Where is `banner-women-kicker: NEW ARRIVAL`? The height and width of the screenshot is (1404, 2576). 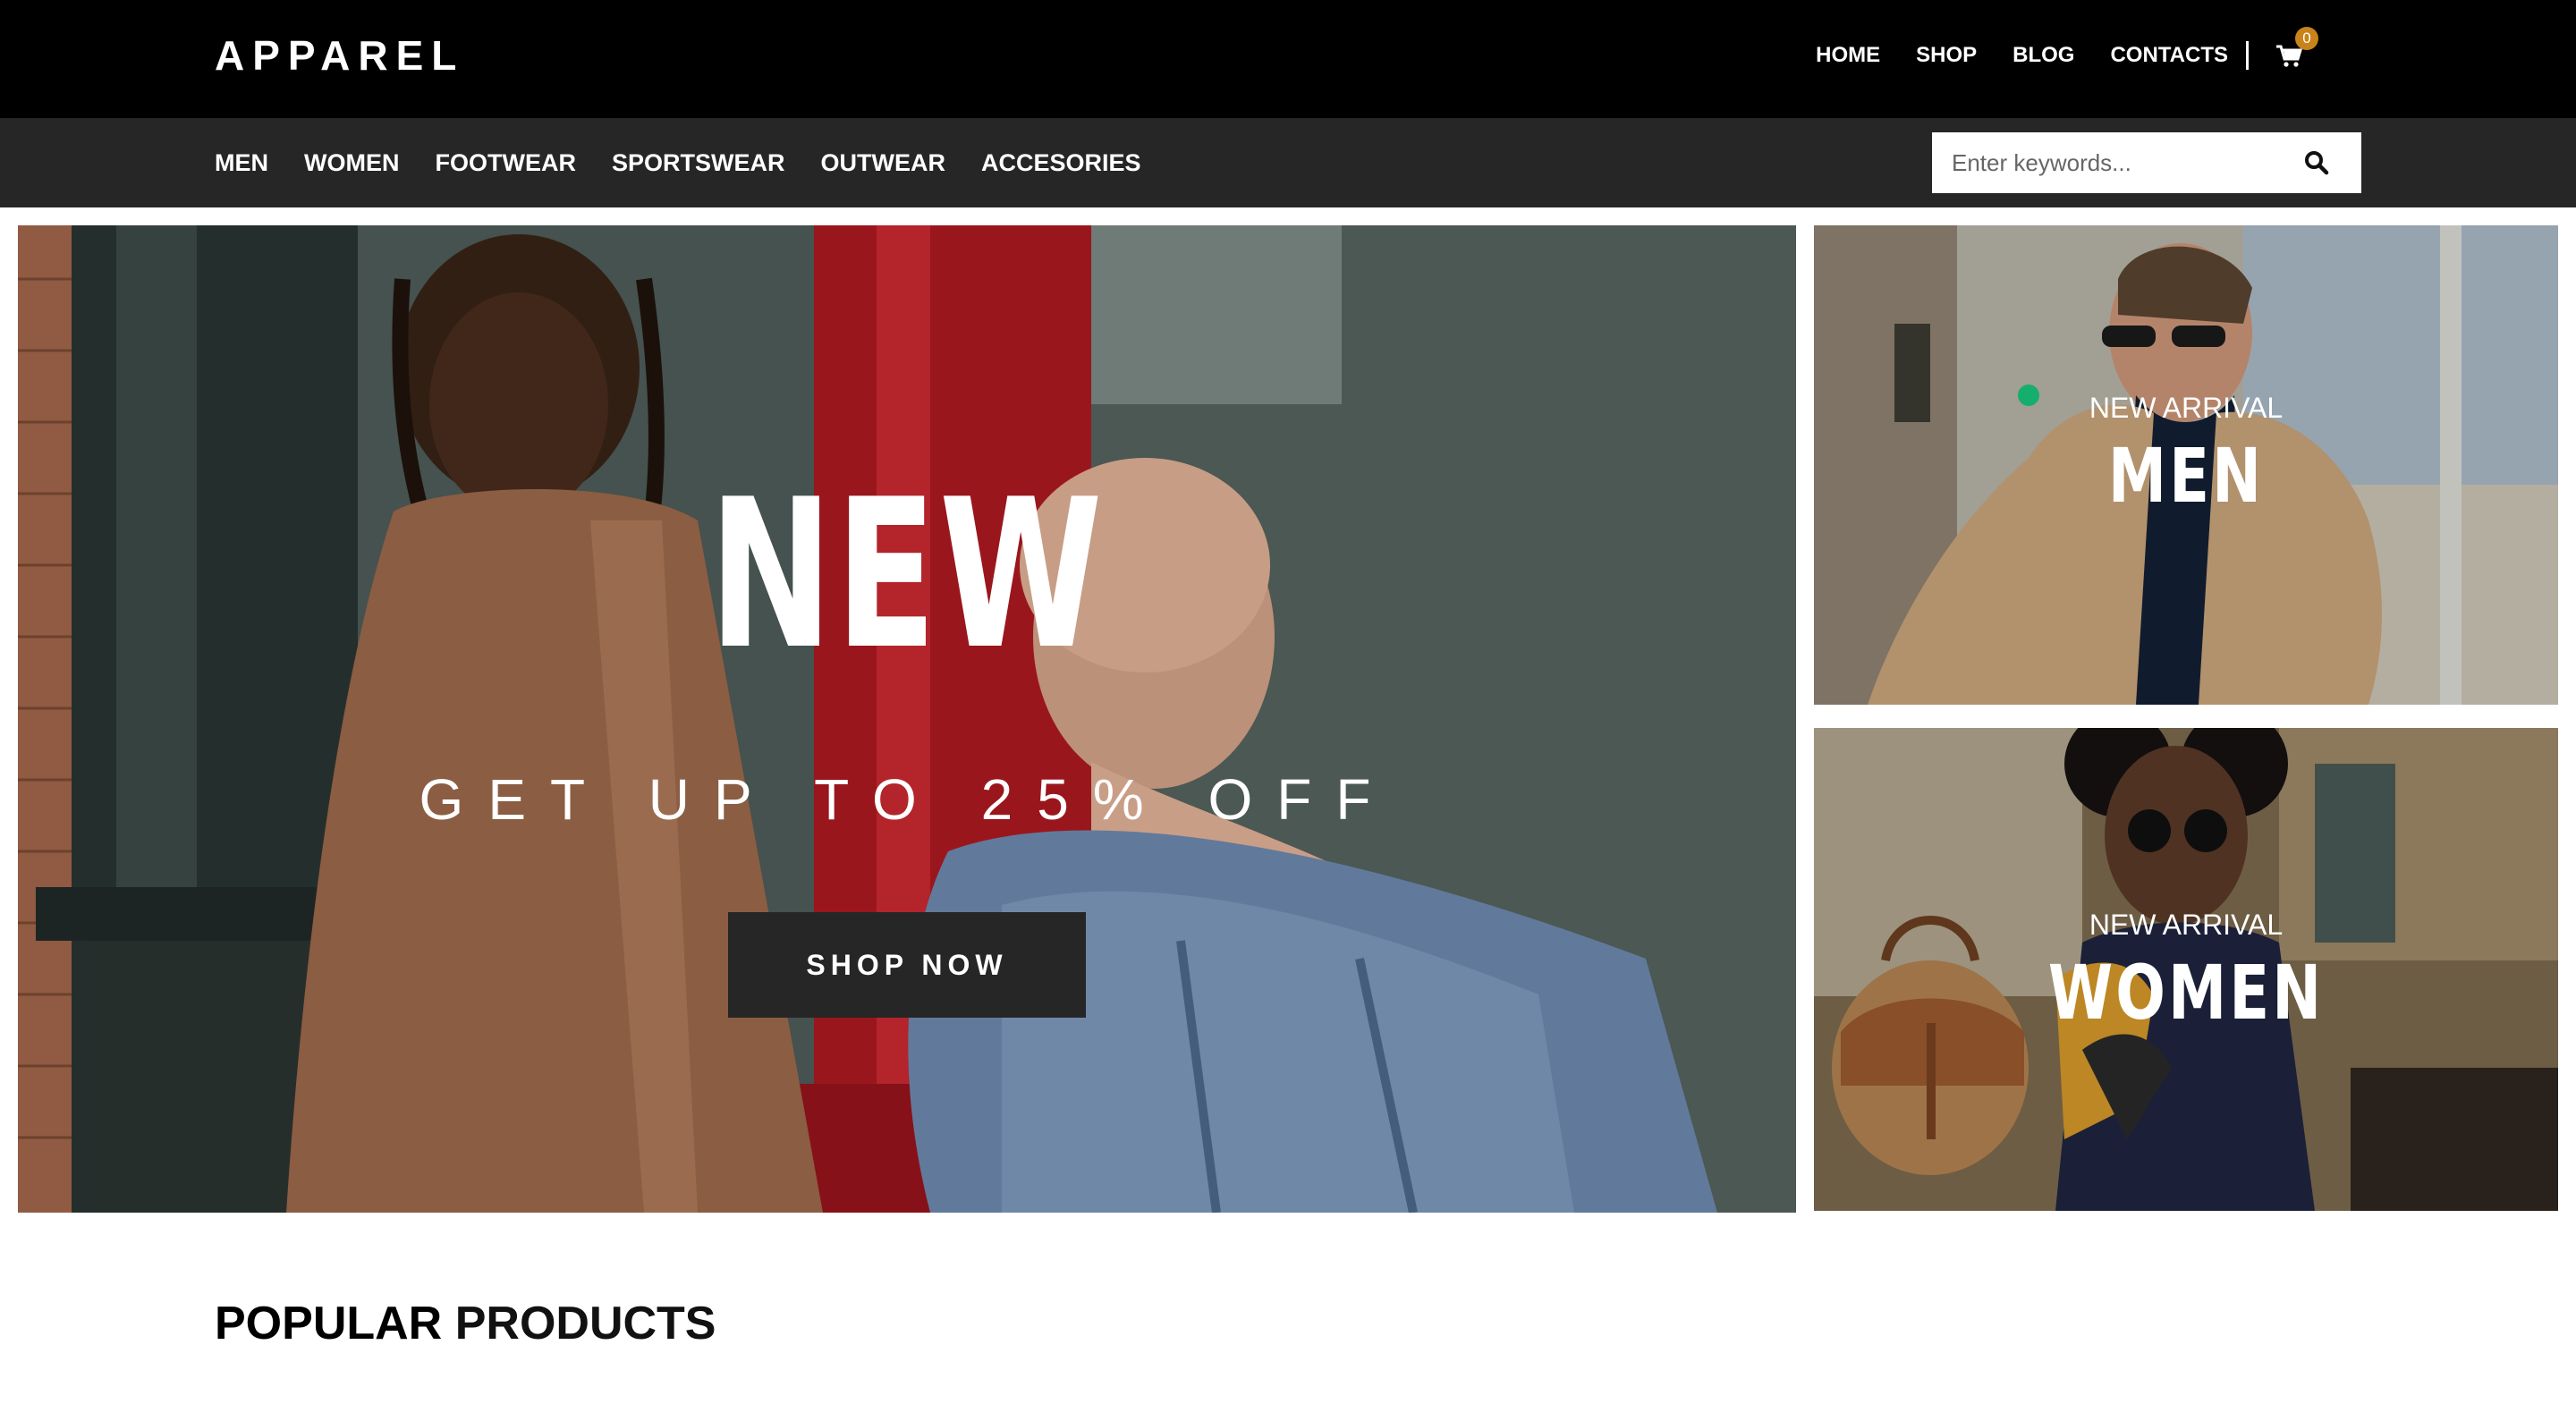 banner-women-kicker: NEW ARRIVAL is located at coordinates (2186, 925).